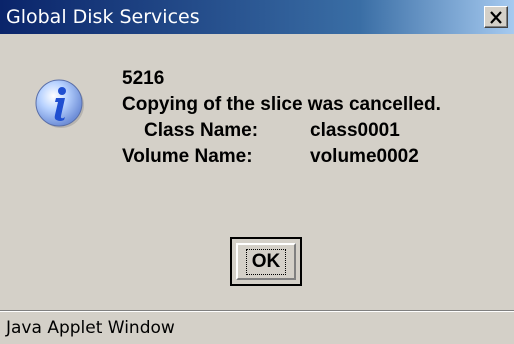 Image resolution: width=514 pixels, height=344 pixels. Describe the element at coordinates (257, 17) in the screenshot. I see `title-bar: Global Disk Services` at that location.